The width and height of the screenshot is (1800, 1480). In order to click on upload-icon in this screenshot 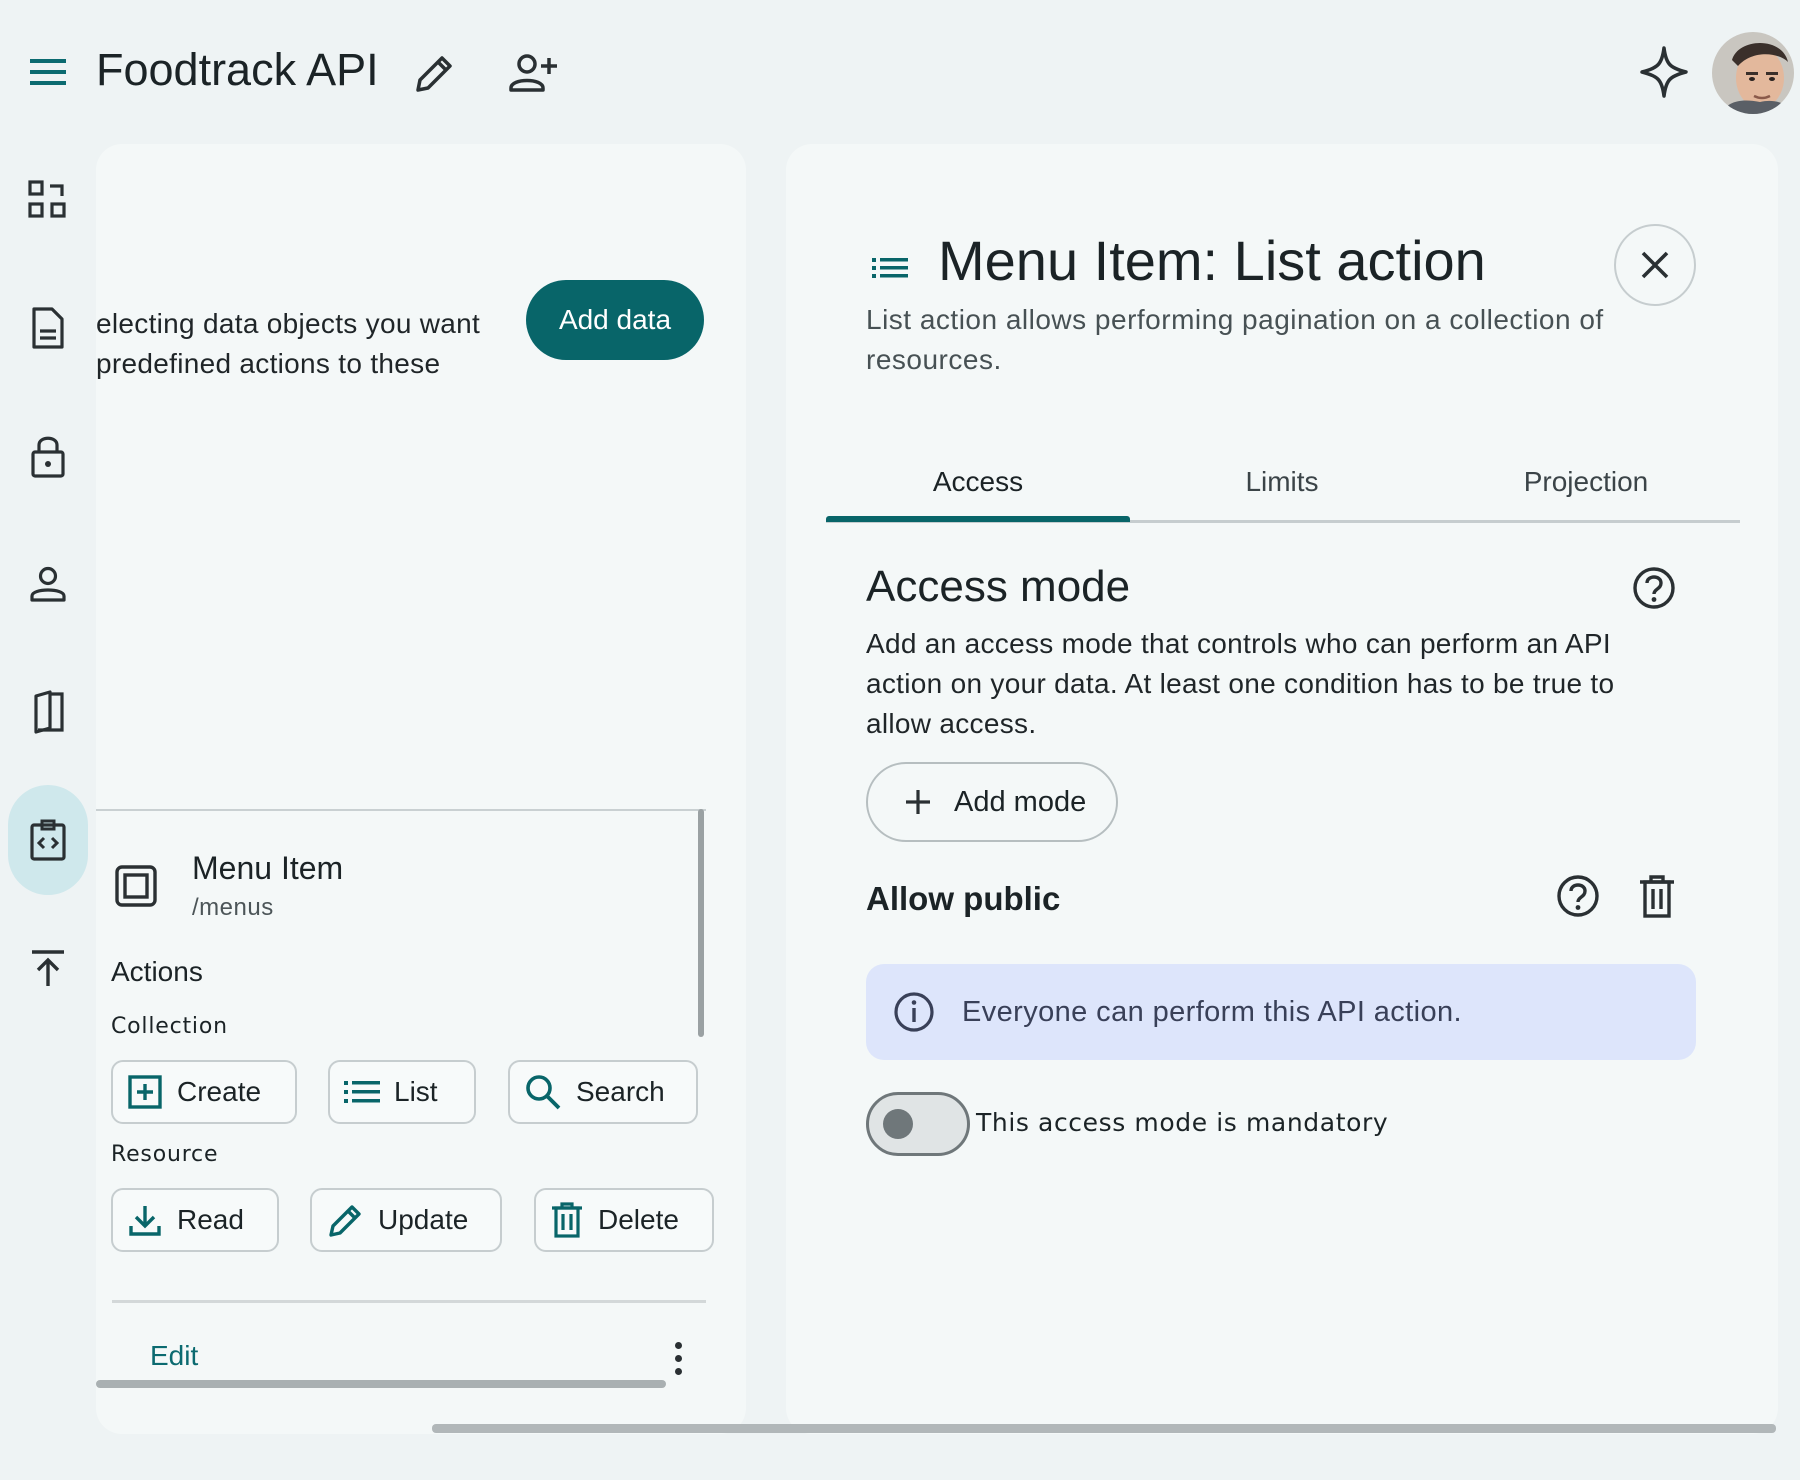, I will do `click(48, 968)`.